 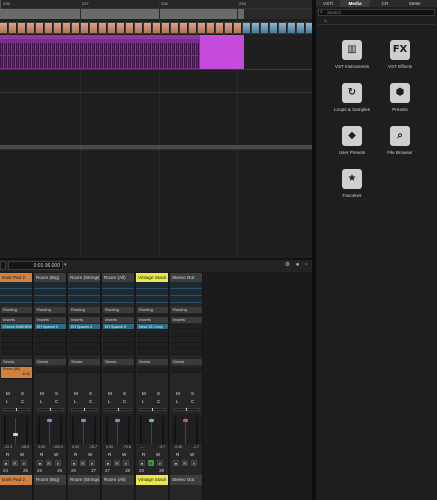 What do you see at coordinates (109, 447) in the screenshot?
I see `volume-value: 0.00` at bounding box center [109, 447].